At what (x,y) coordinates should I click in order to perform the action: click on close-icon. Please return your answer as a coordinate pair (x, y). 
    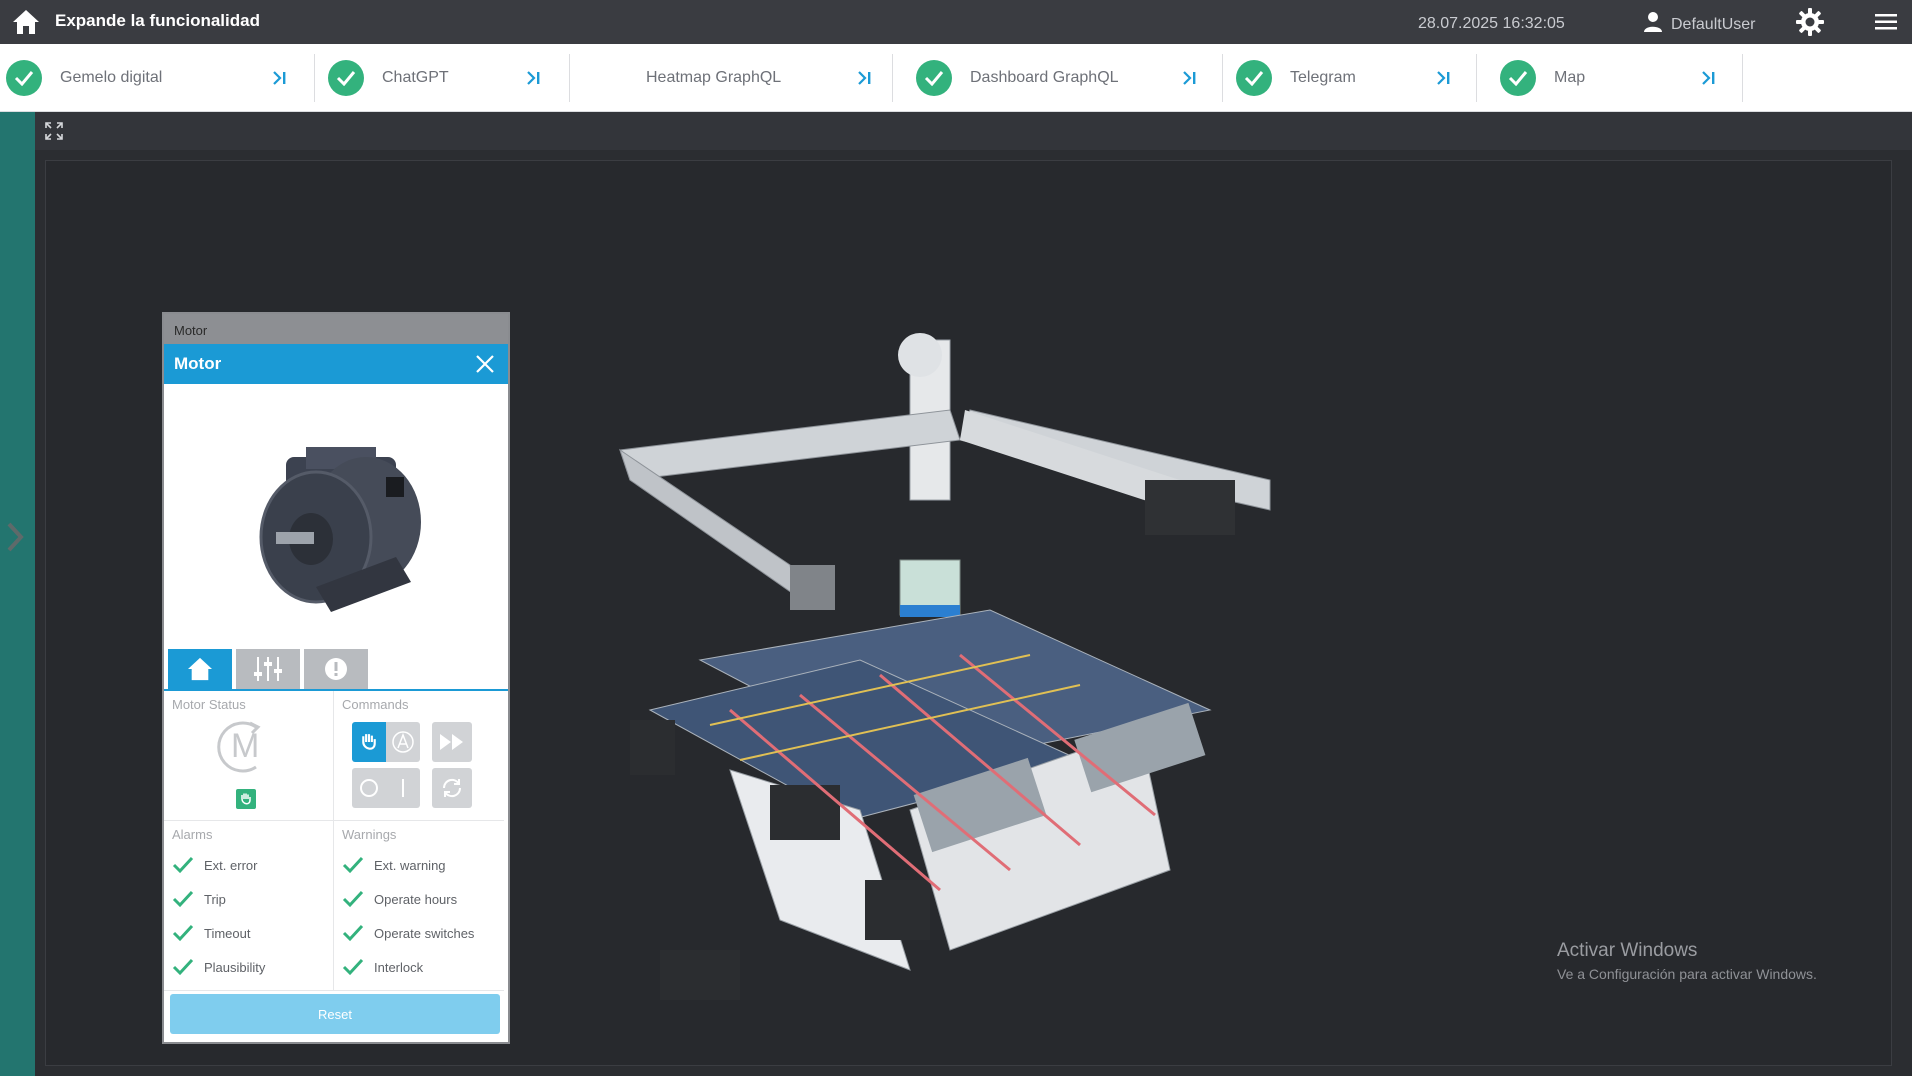
    Looking at the image, I should click on (485, 364).